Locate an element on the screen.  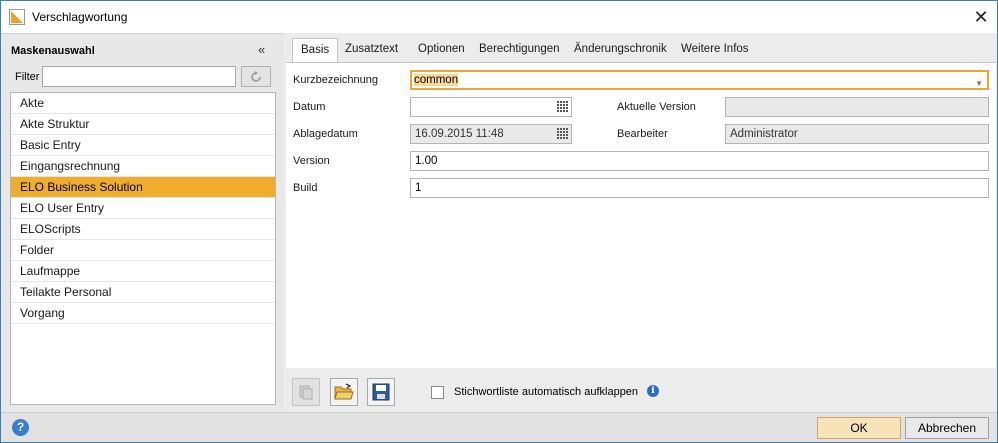
copy-icon is located at coordinates (306, 392).